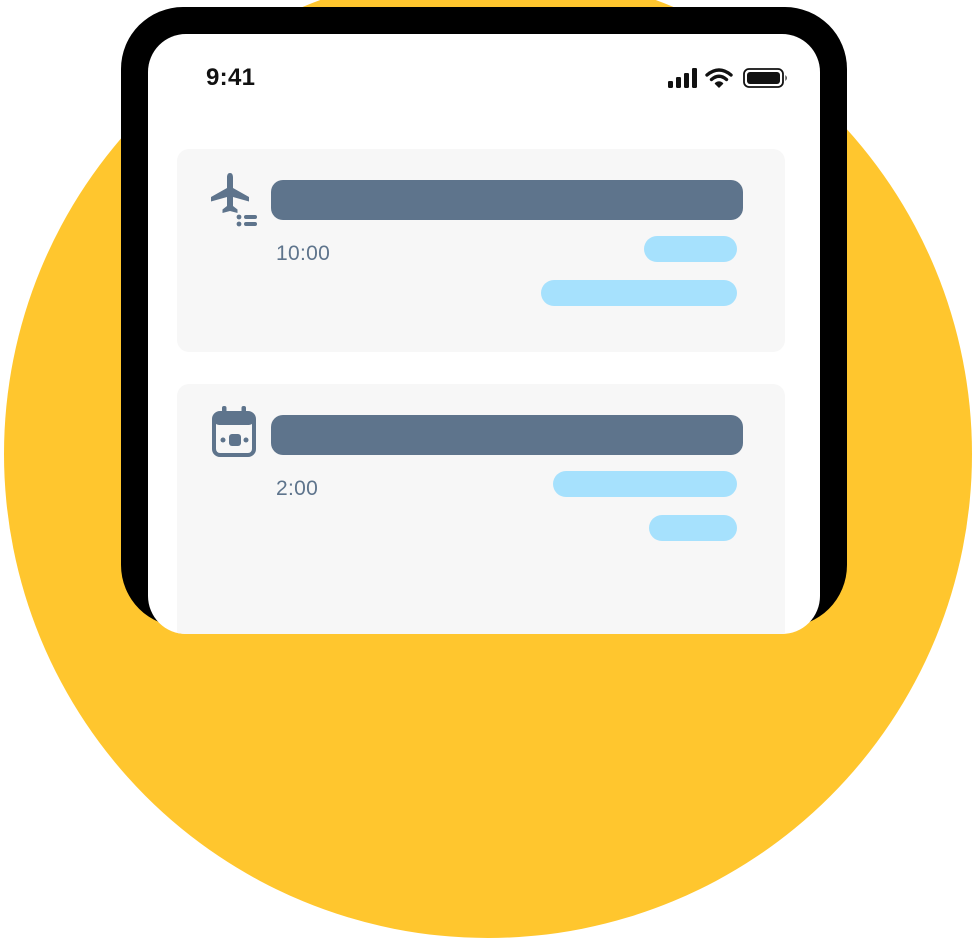  I want to click on flight-card: 10:00, so click(481, 250).